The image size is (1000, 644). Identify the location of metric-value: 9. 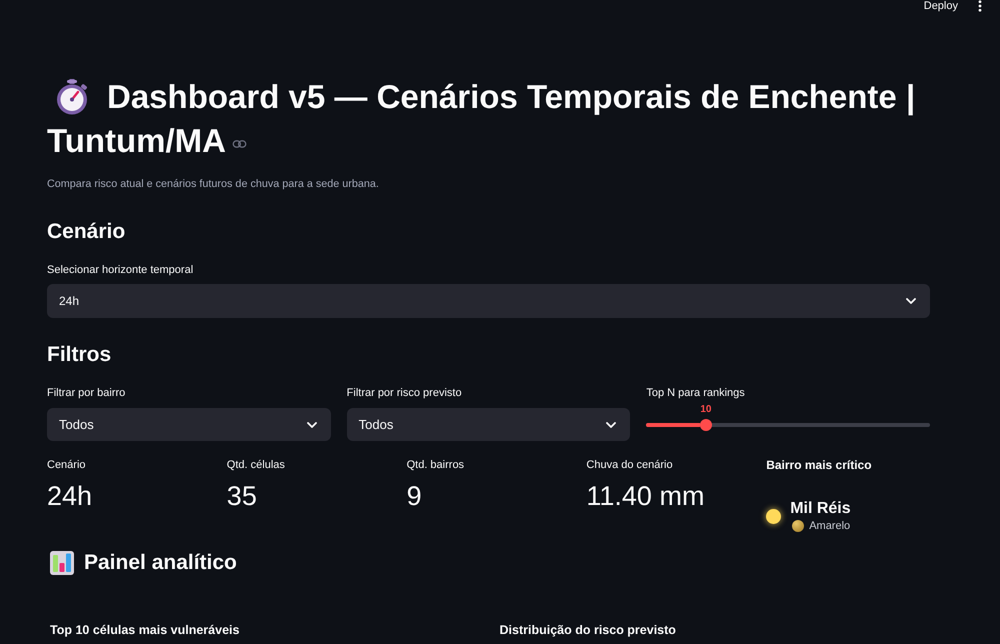
(414, 496).